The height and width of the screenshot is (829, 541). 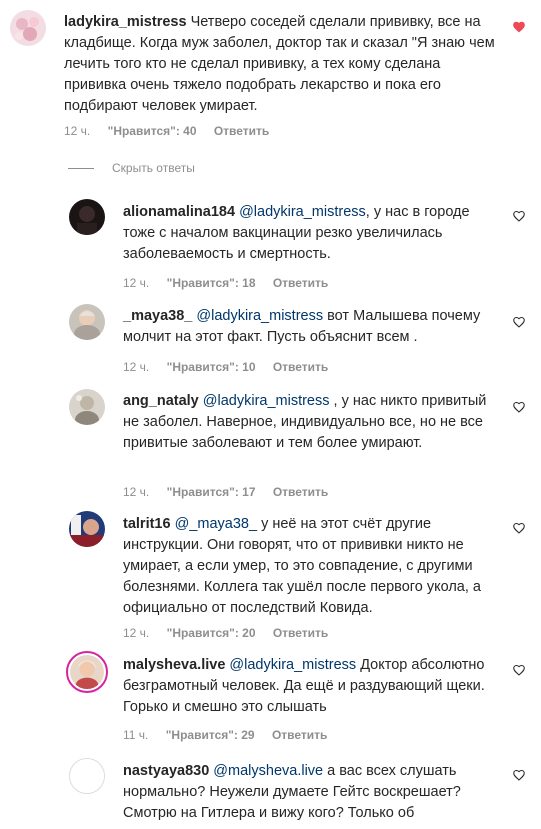 What do you see at coordinates (157, 316) in the screenshot?
I see `comment-username: _maya38_` at bounding box center [157, 316].